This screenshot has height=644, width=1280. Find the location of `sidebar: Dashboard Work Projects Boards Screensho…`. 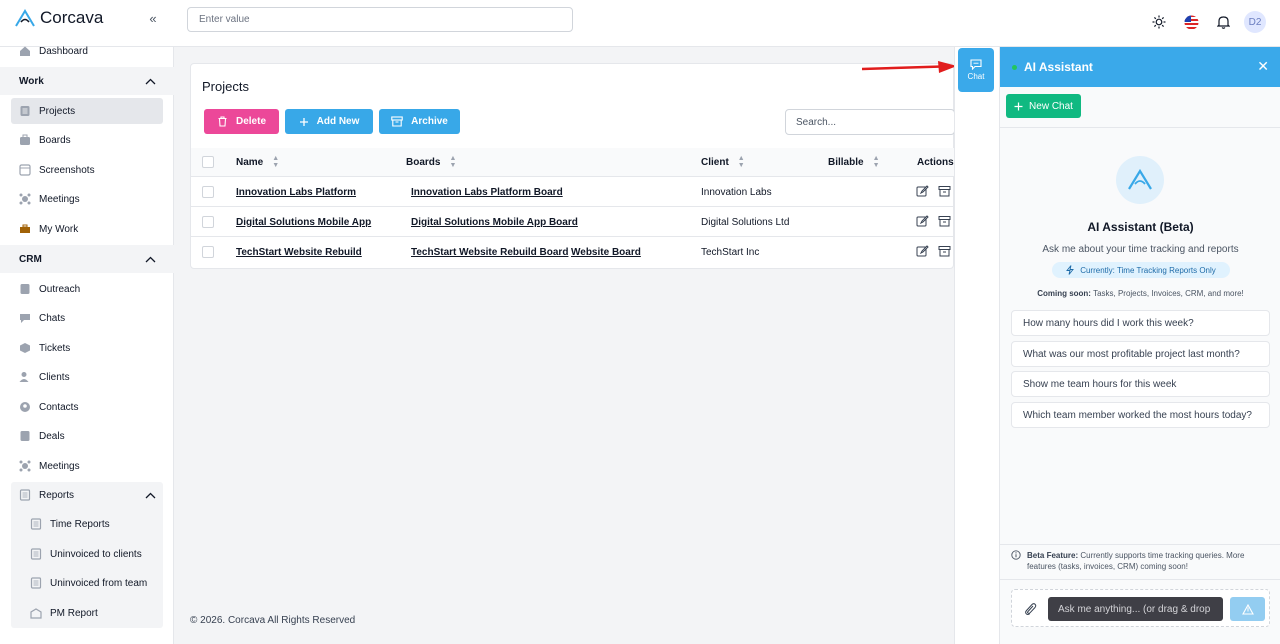

sidebar: Dashboard Work Projects Boards Screensho… is located at coordinates (87, 345).